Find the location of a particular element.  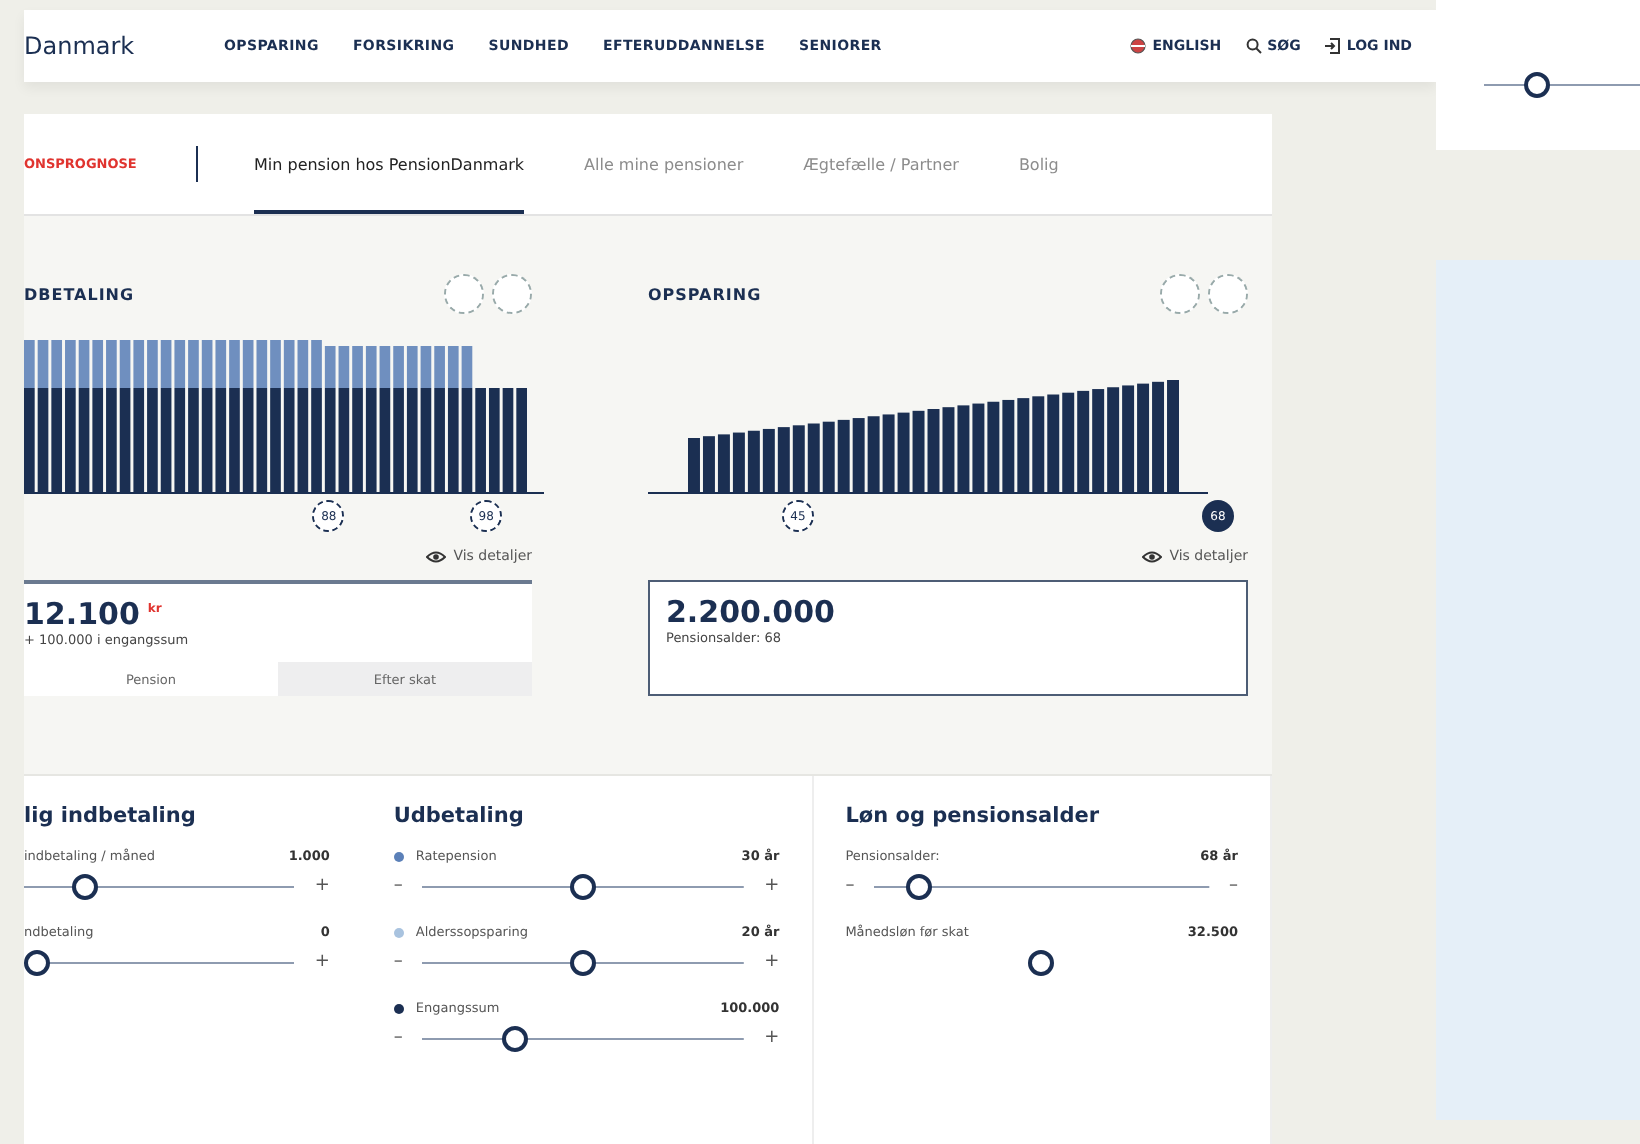

plus-button: – is located at coordinates (1233, 886).